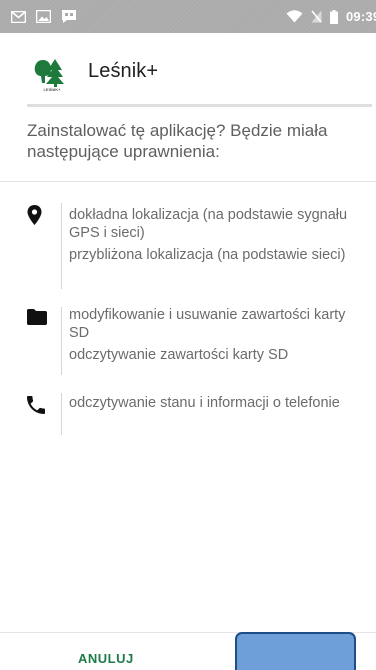  What do you see at coordinates (43, 16) in the screenshot?
I see `gallery-icon` at bounding box center [43, 16].